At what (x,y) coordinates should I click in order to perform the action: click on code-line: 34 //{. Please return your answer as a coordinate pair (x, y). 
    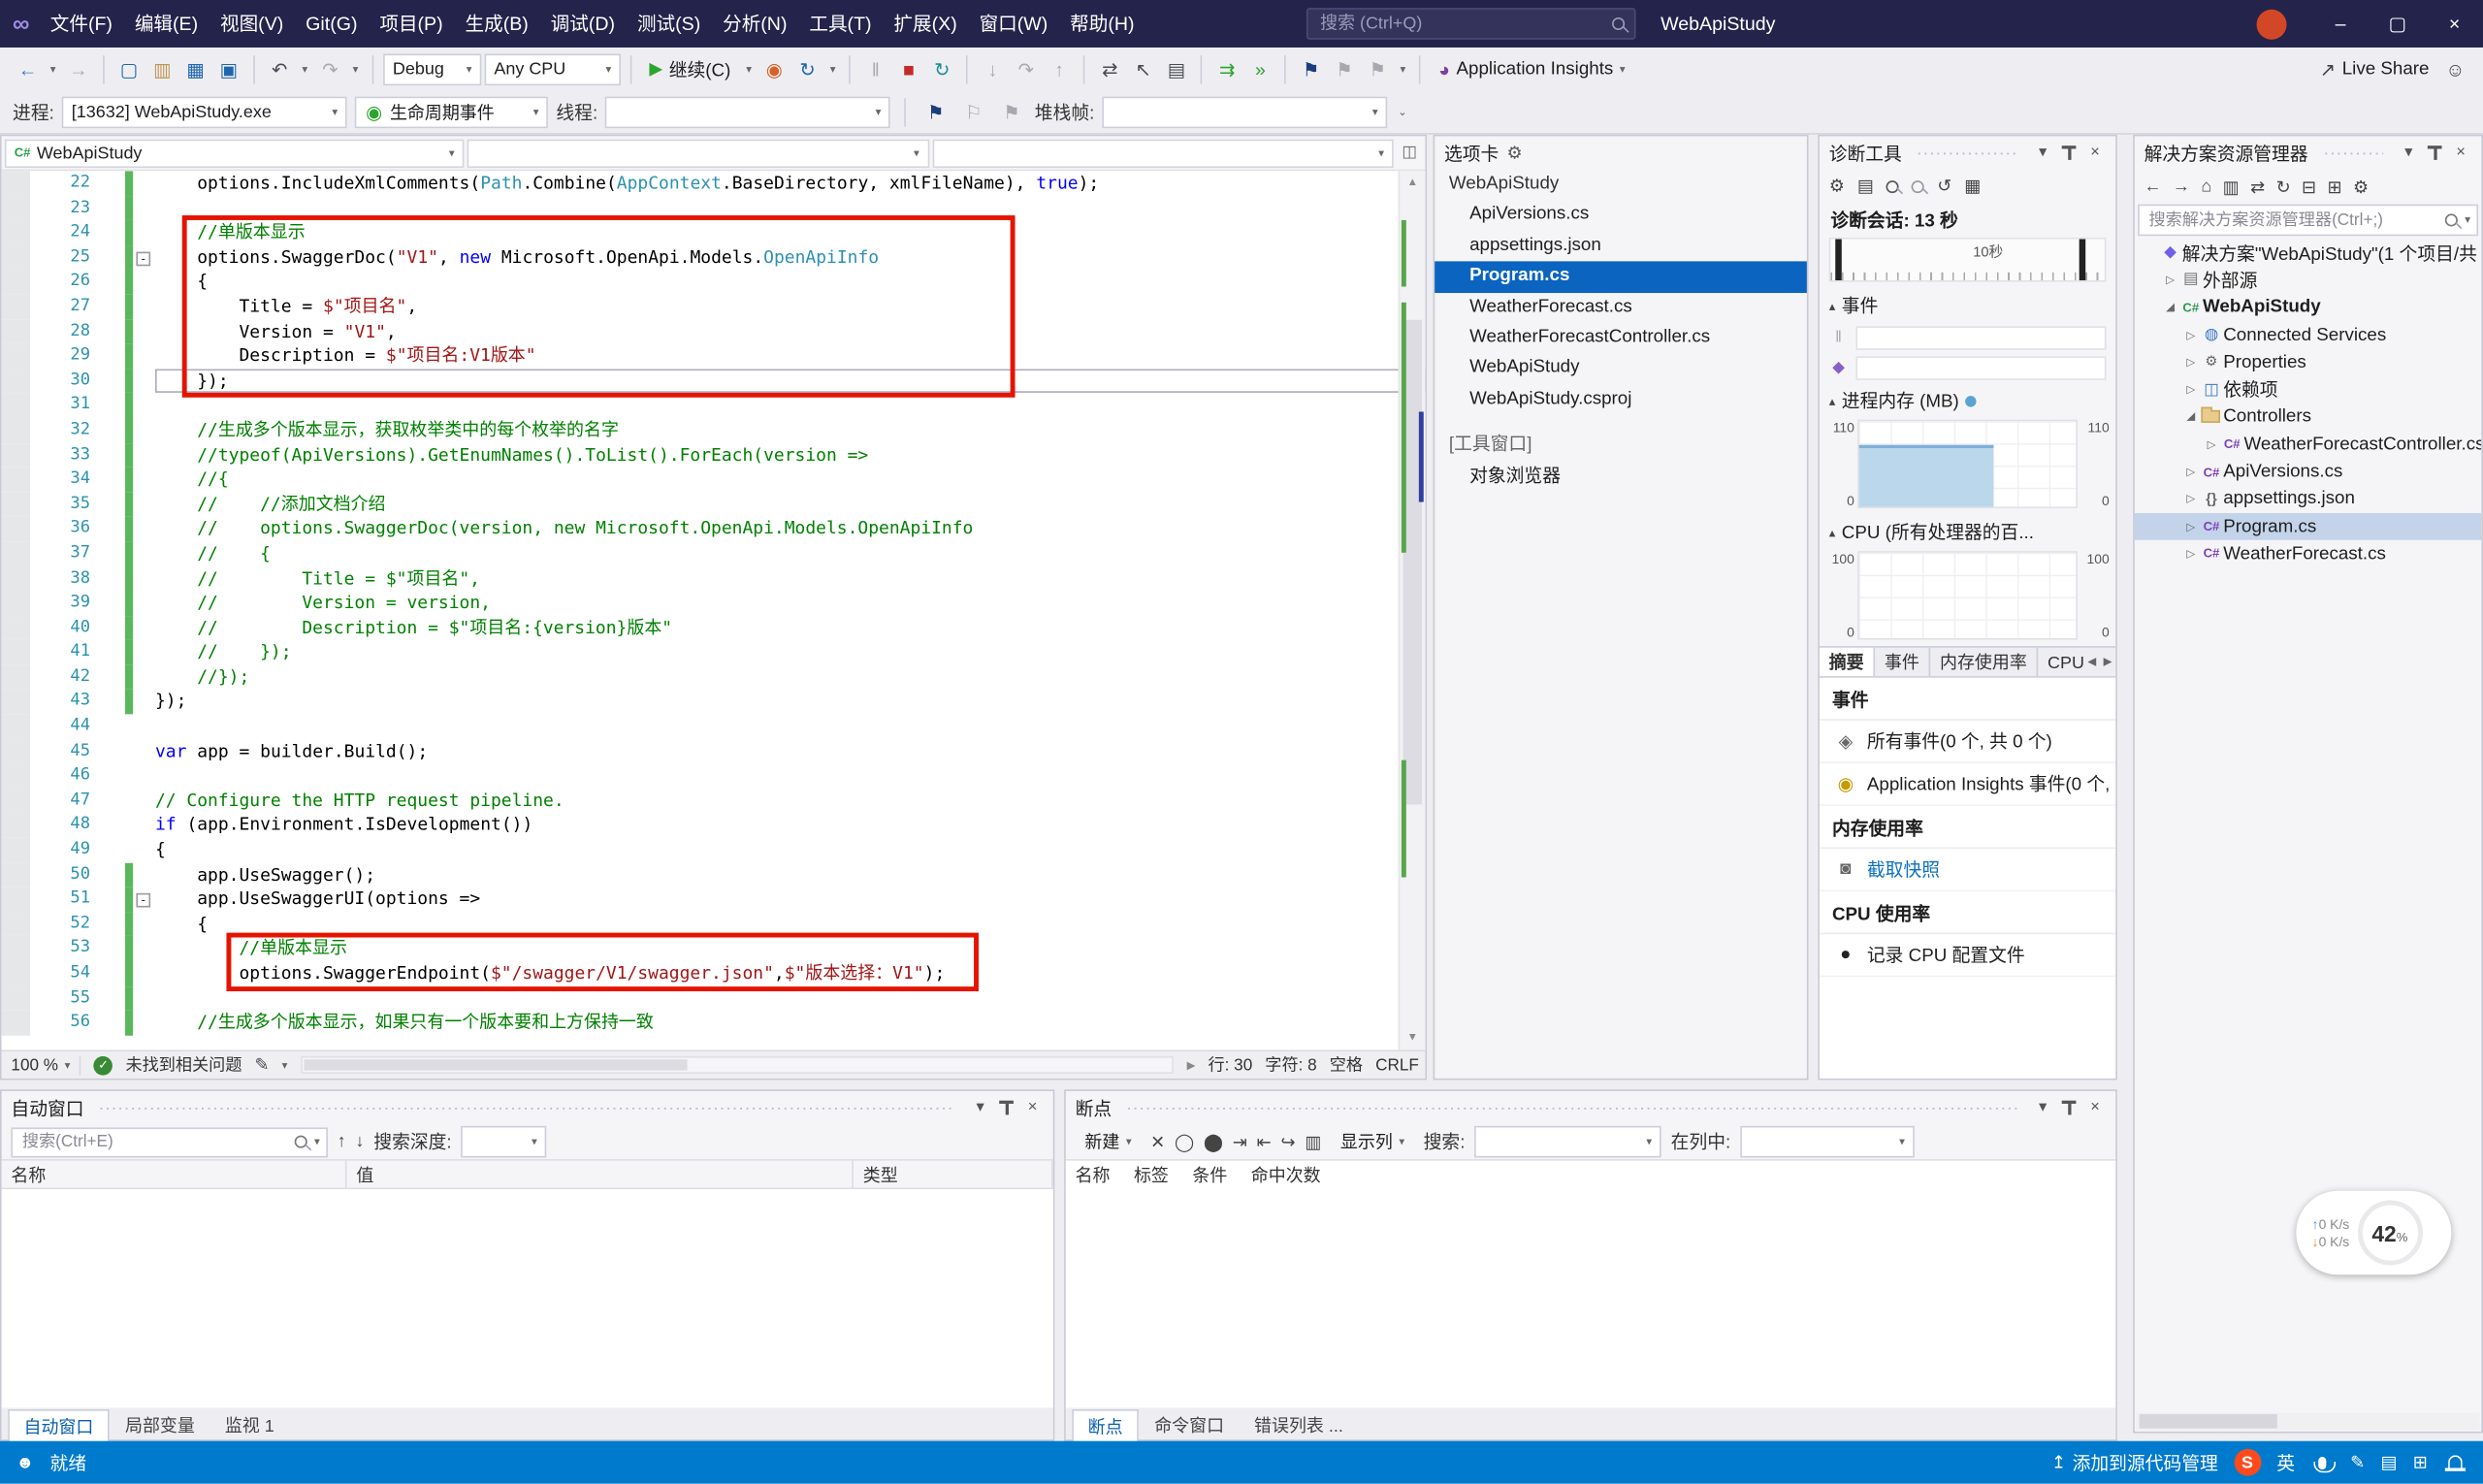
    Looking at the image, I should click on (714, 480).